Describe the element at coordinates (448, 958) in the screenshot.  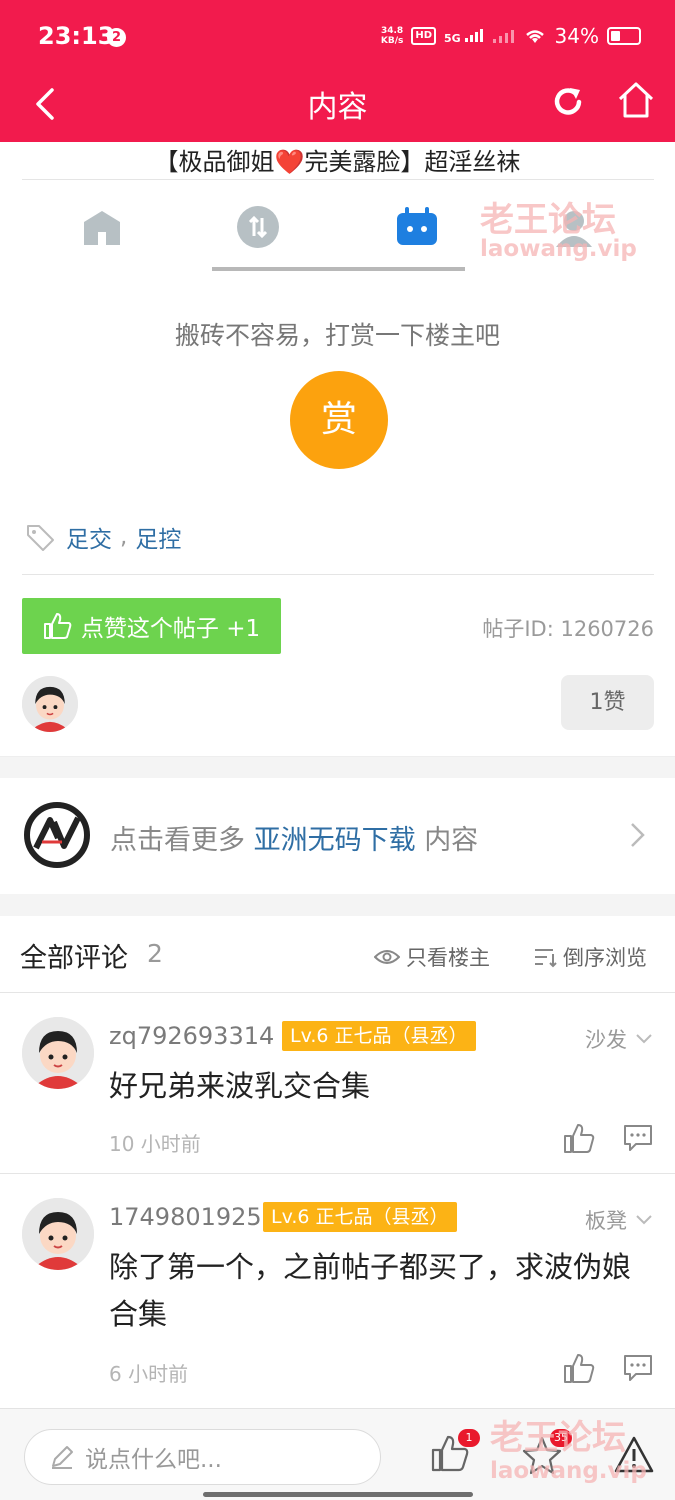
I see `only-op-label: 只看楼主` at that location.